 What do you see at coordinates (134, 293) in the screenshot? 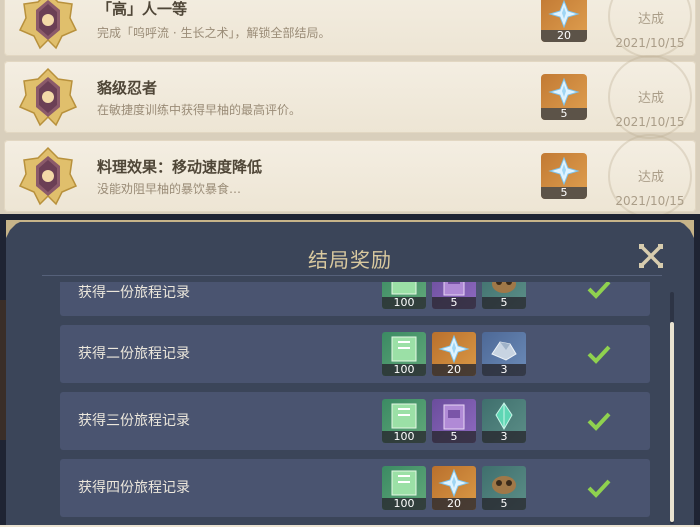
I see `reward-row-label: 获得一份旅程记录` at bounding box center [134, 293].